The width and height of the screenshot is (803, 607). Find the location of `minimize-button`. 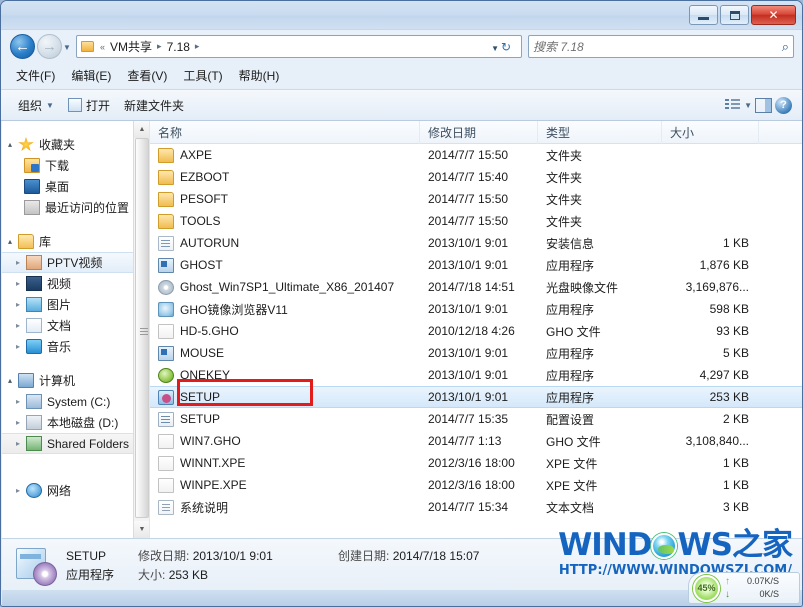

minimize-button is located at coordinates (703, 15).